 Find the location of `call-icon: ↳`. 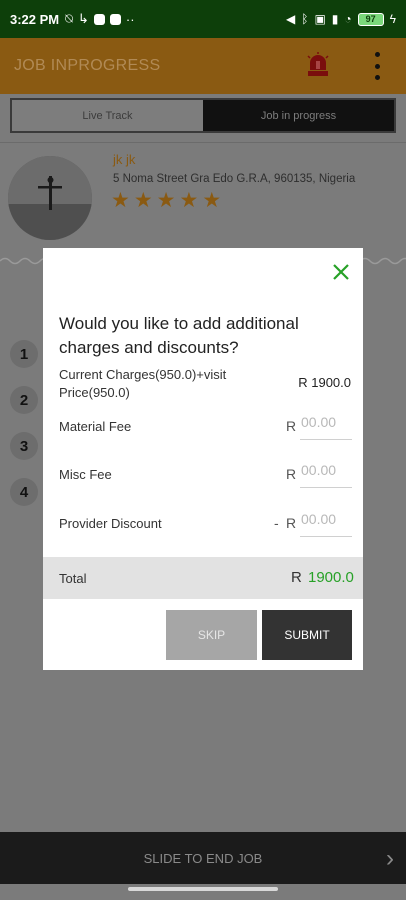

call-icon: ↳ is located at coordinates (83, 18).